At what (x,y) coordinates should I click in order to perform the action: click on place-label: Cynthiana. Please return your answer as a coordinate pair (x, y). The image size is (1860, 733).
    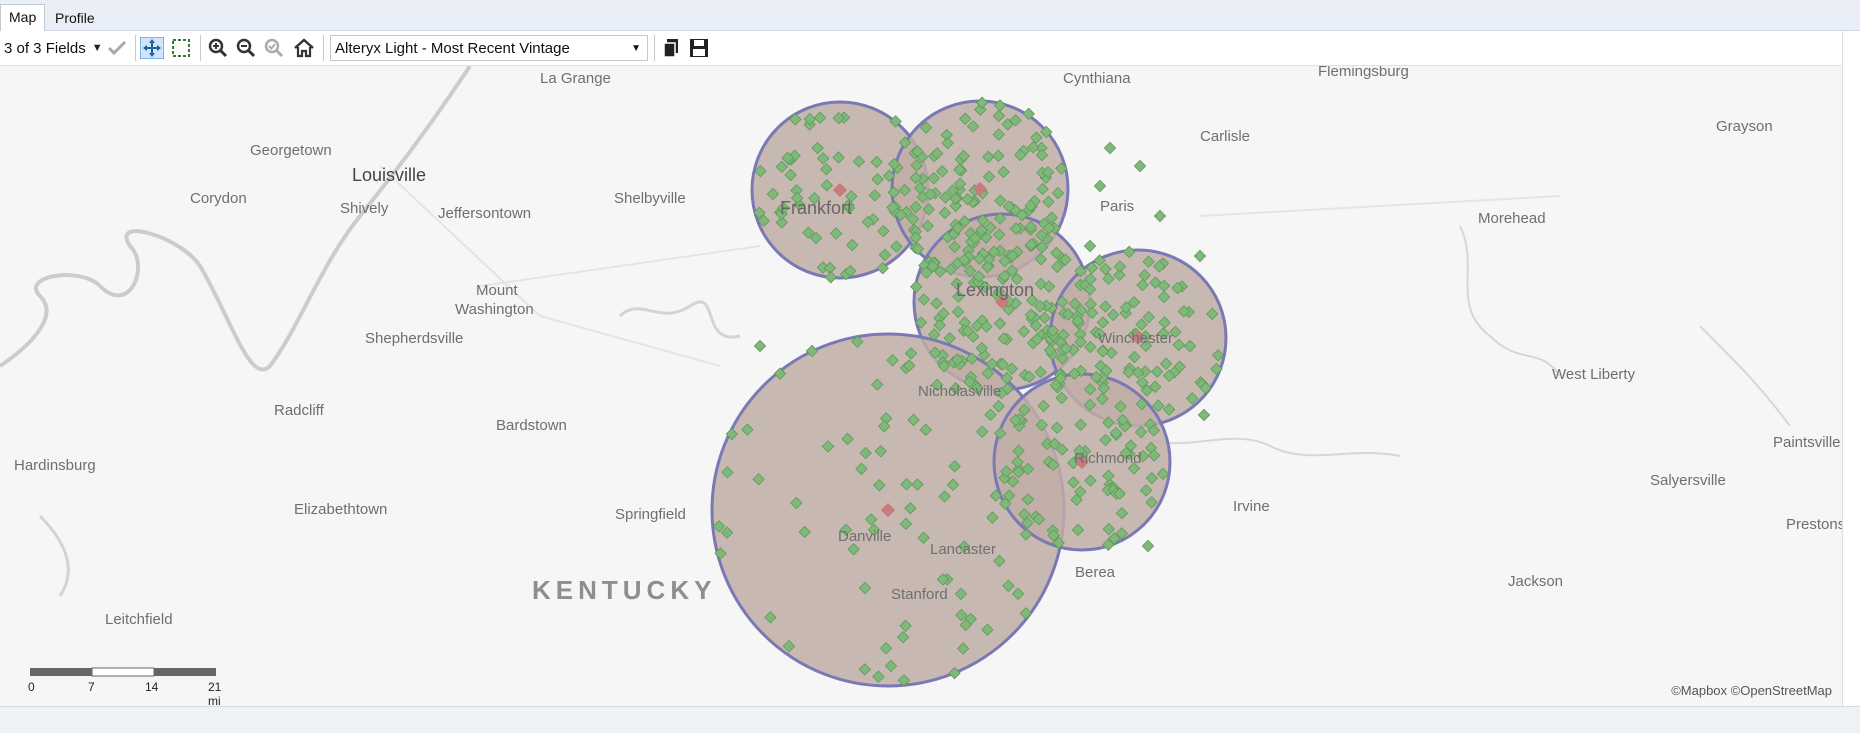
    Looking at the image, I should click on (1097, 78).